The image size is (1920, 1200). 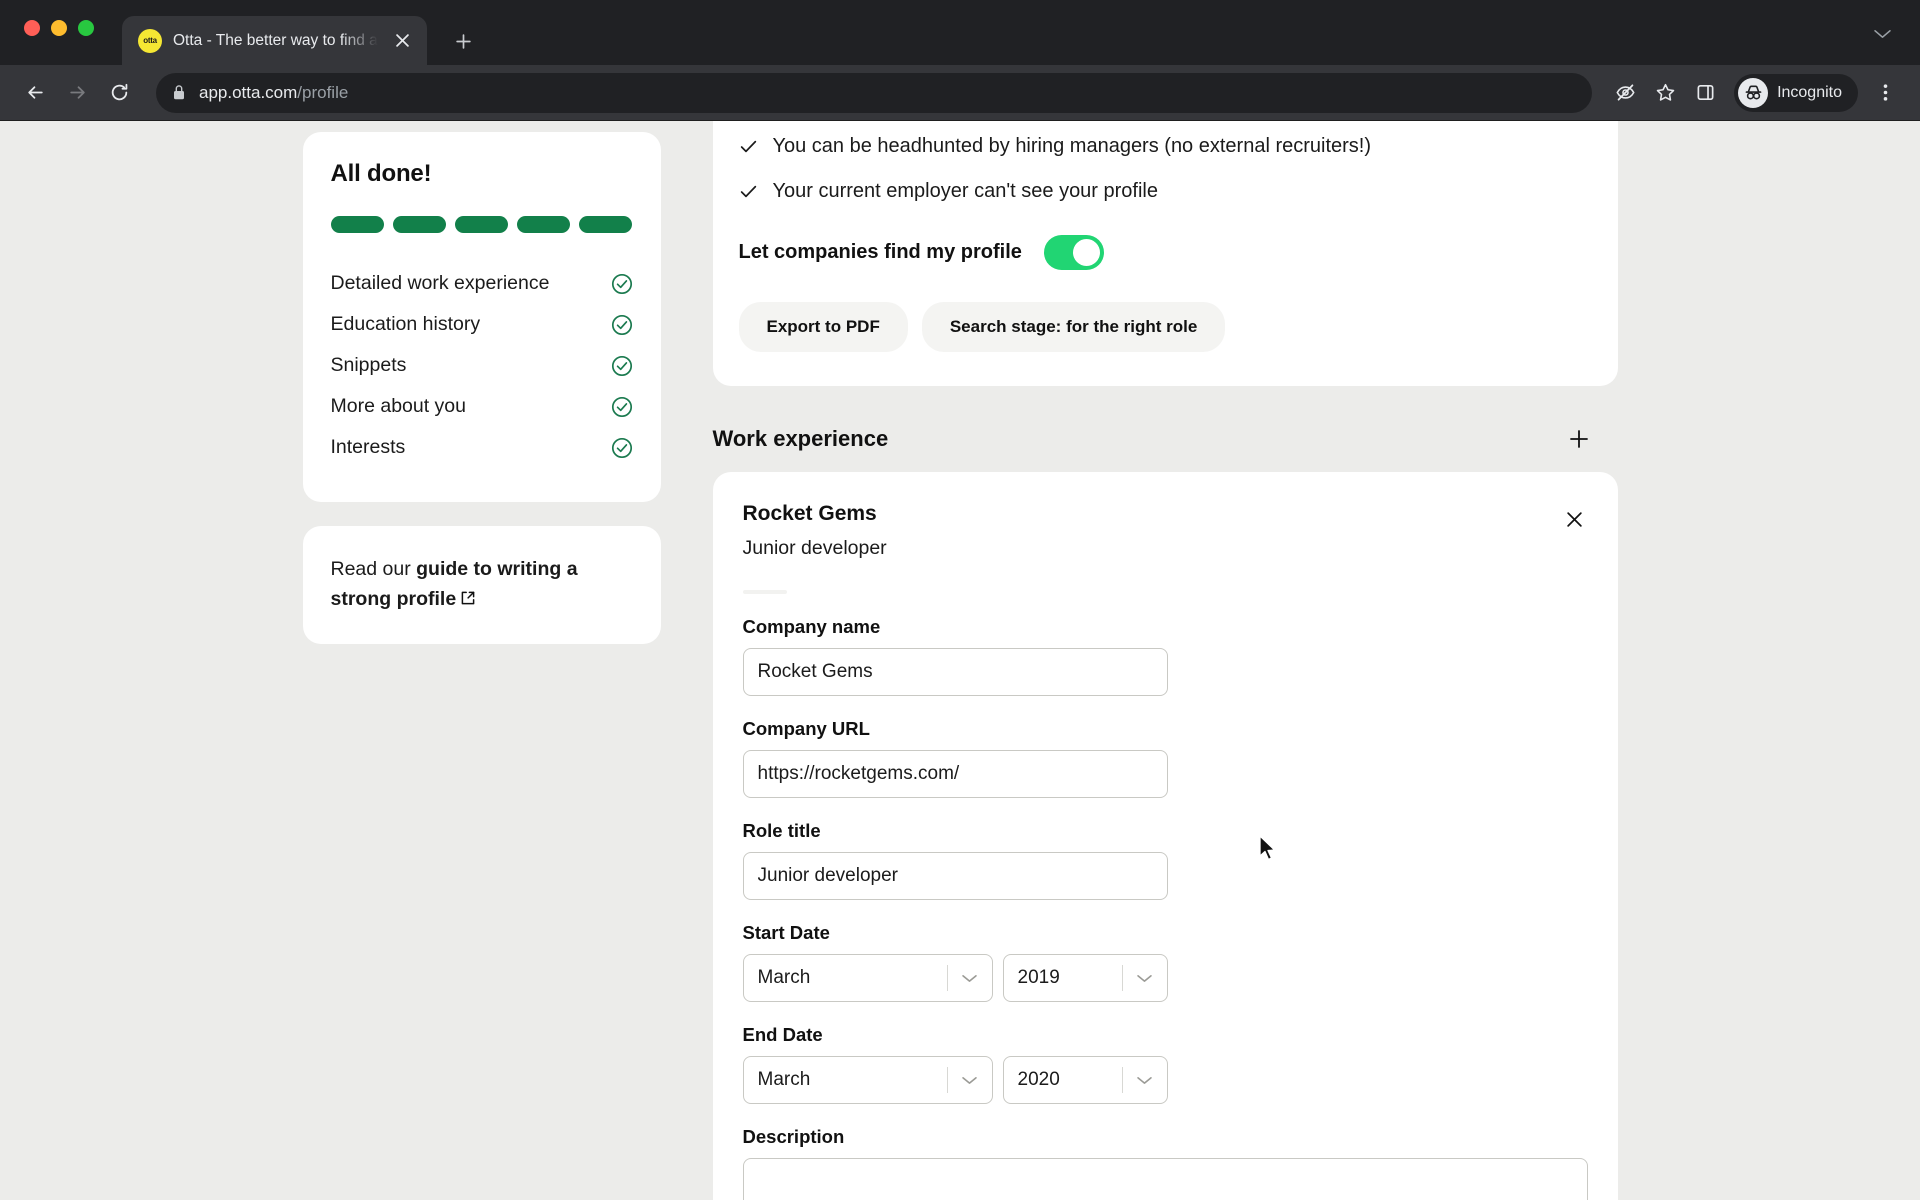 I want to click on incognito-profile-button: Incognito, so click(x=1796, y=92).